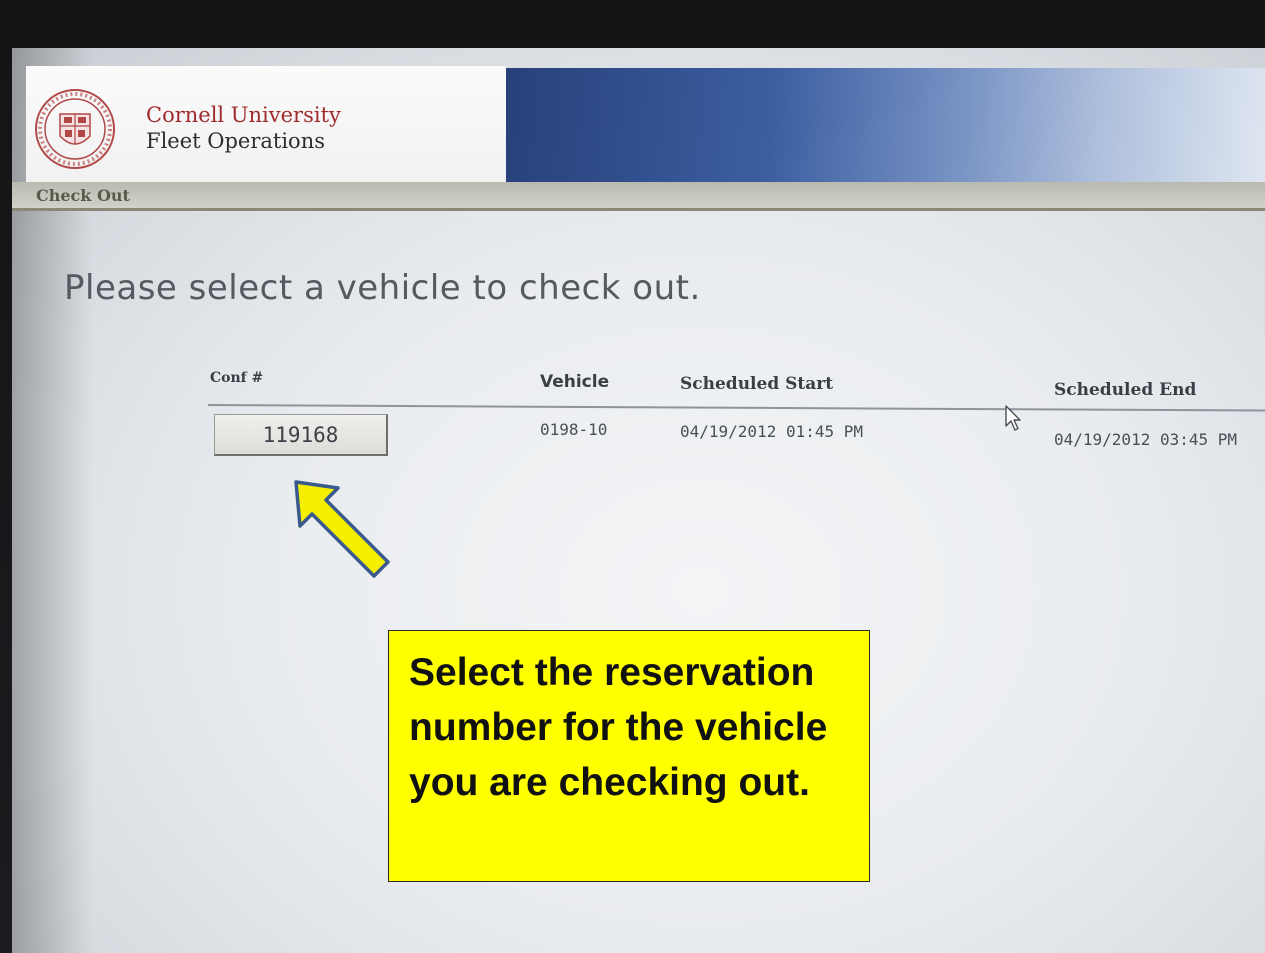 The image size is (1265, 953). What do you see at coordinates (301, 435) in the screenshot?
I see `conf-number-button: 119168` at bounding box center [301, 435].